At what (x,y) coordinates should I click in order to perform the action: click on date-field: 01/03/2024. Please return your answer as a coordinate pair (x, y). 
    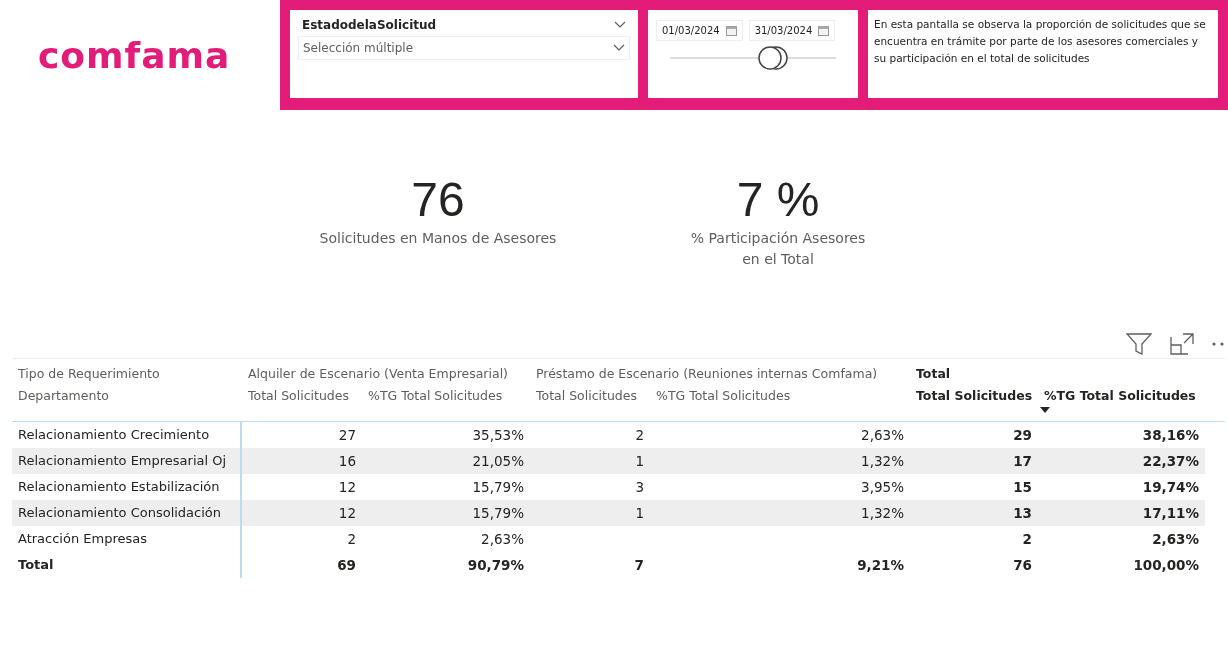
    Looking at the image, I should click on (699, 30).